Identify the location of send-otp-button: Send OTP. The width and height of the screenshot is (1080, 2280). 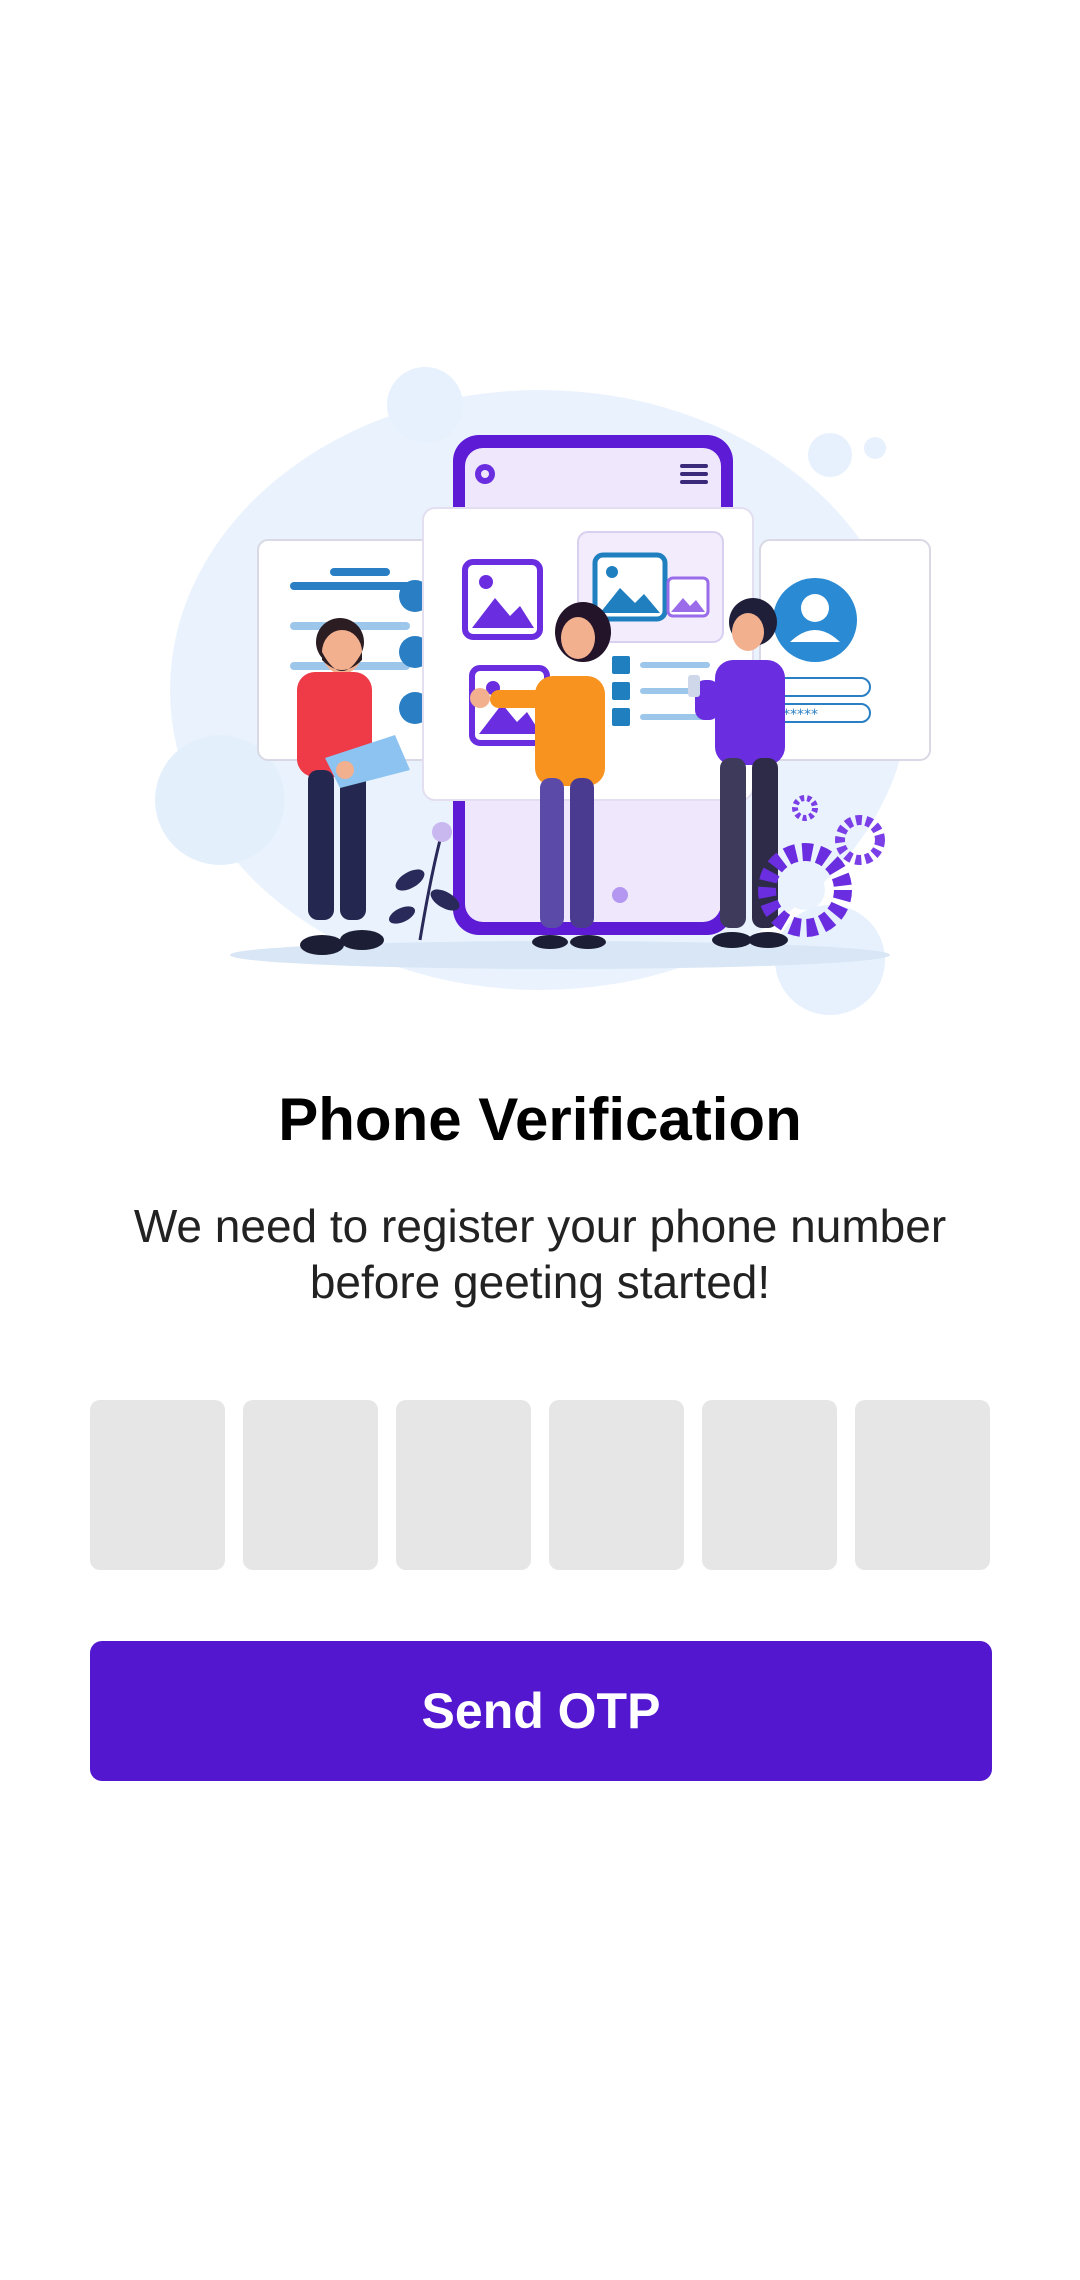
(541, 1711).